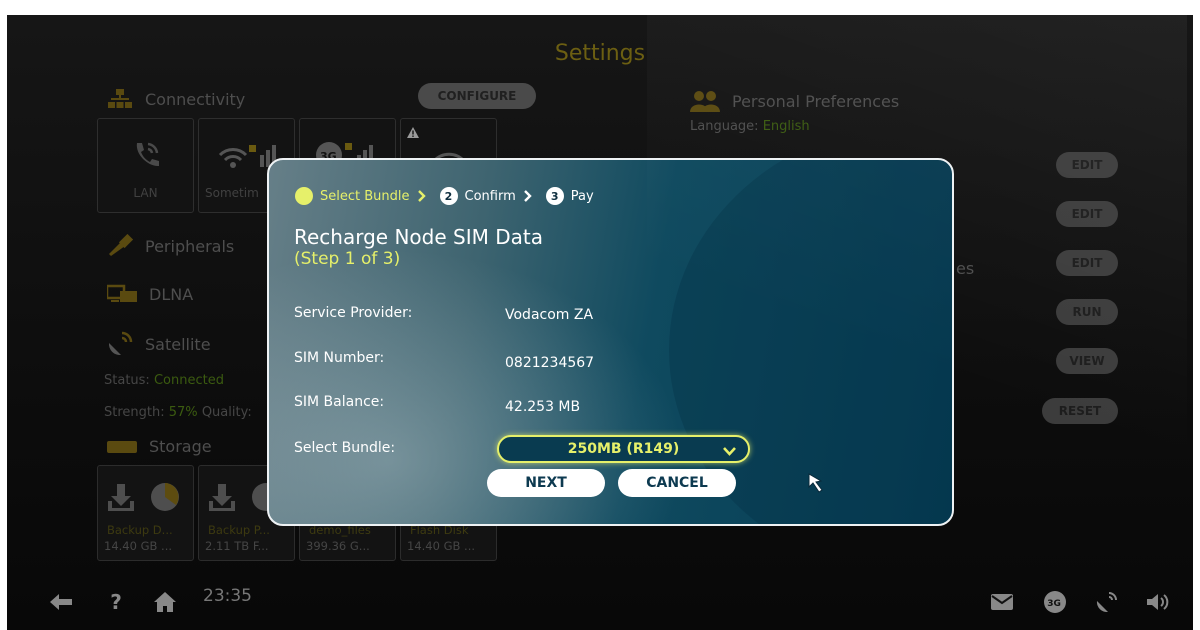 The height and width of the screenshot is (630, 1200). Describe the element at coordinates (724, 126) in the screenshot. I see `language-label: Language:` at that location.